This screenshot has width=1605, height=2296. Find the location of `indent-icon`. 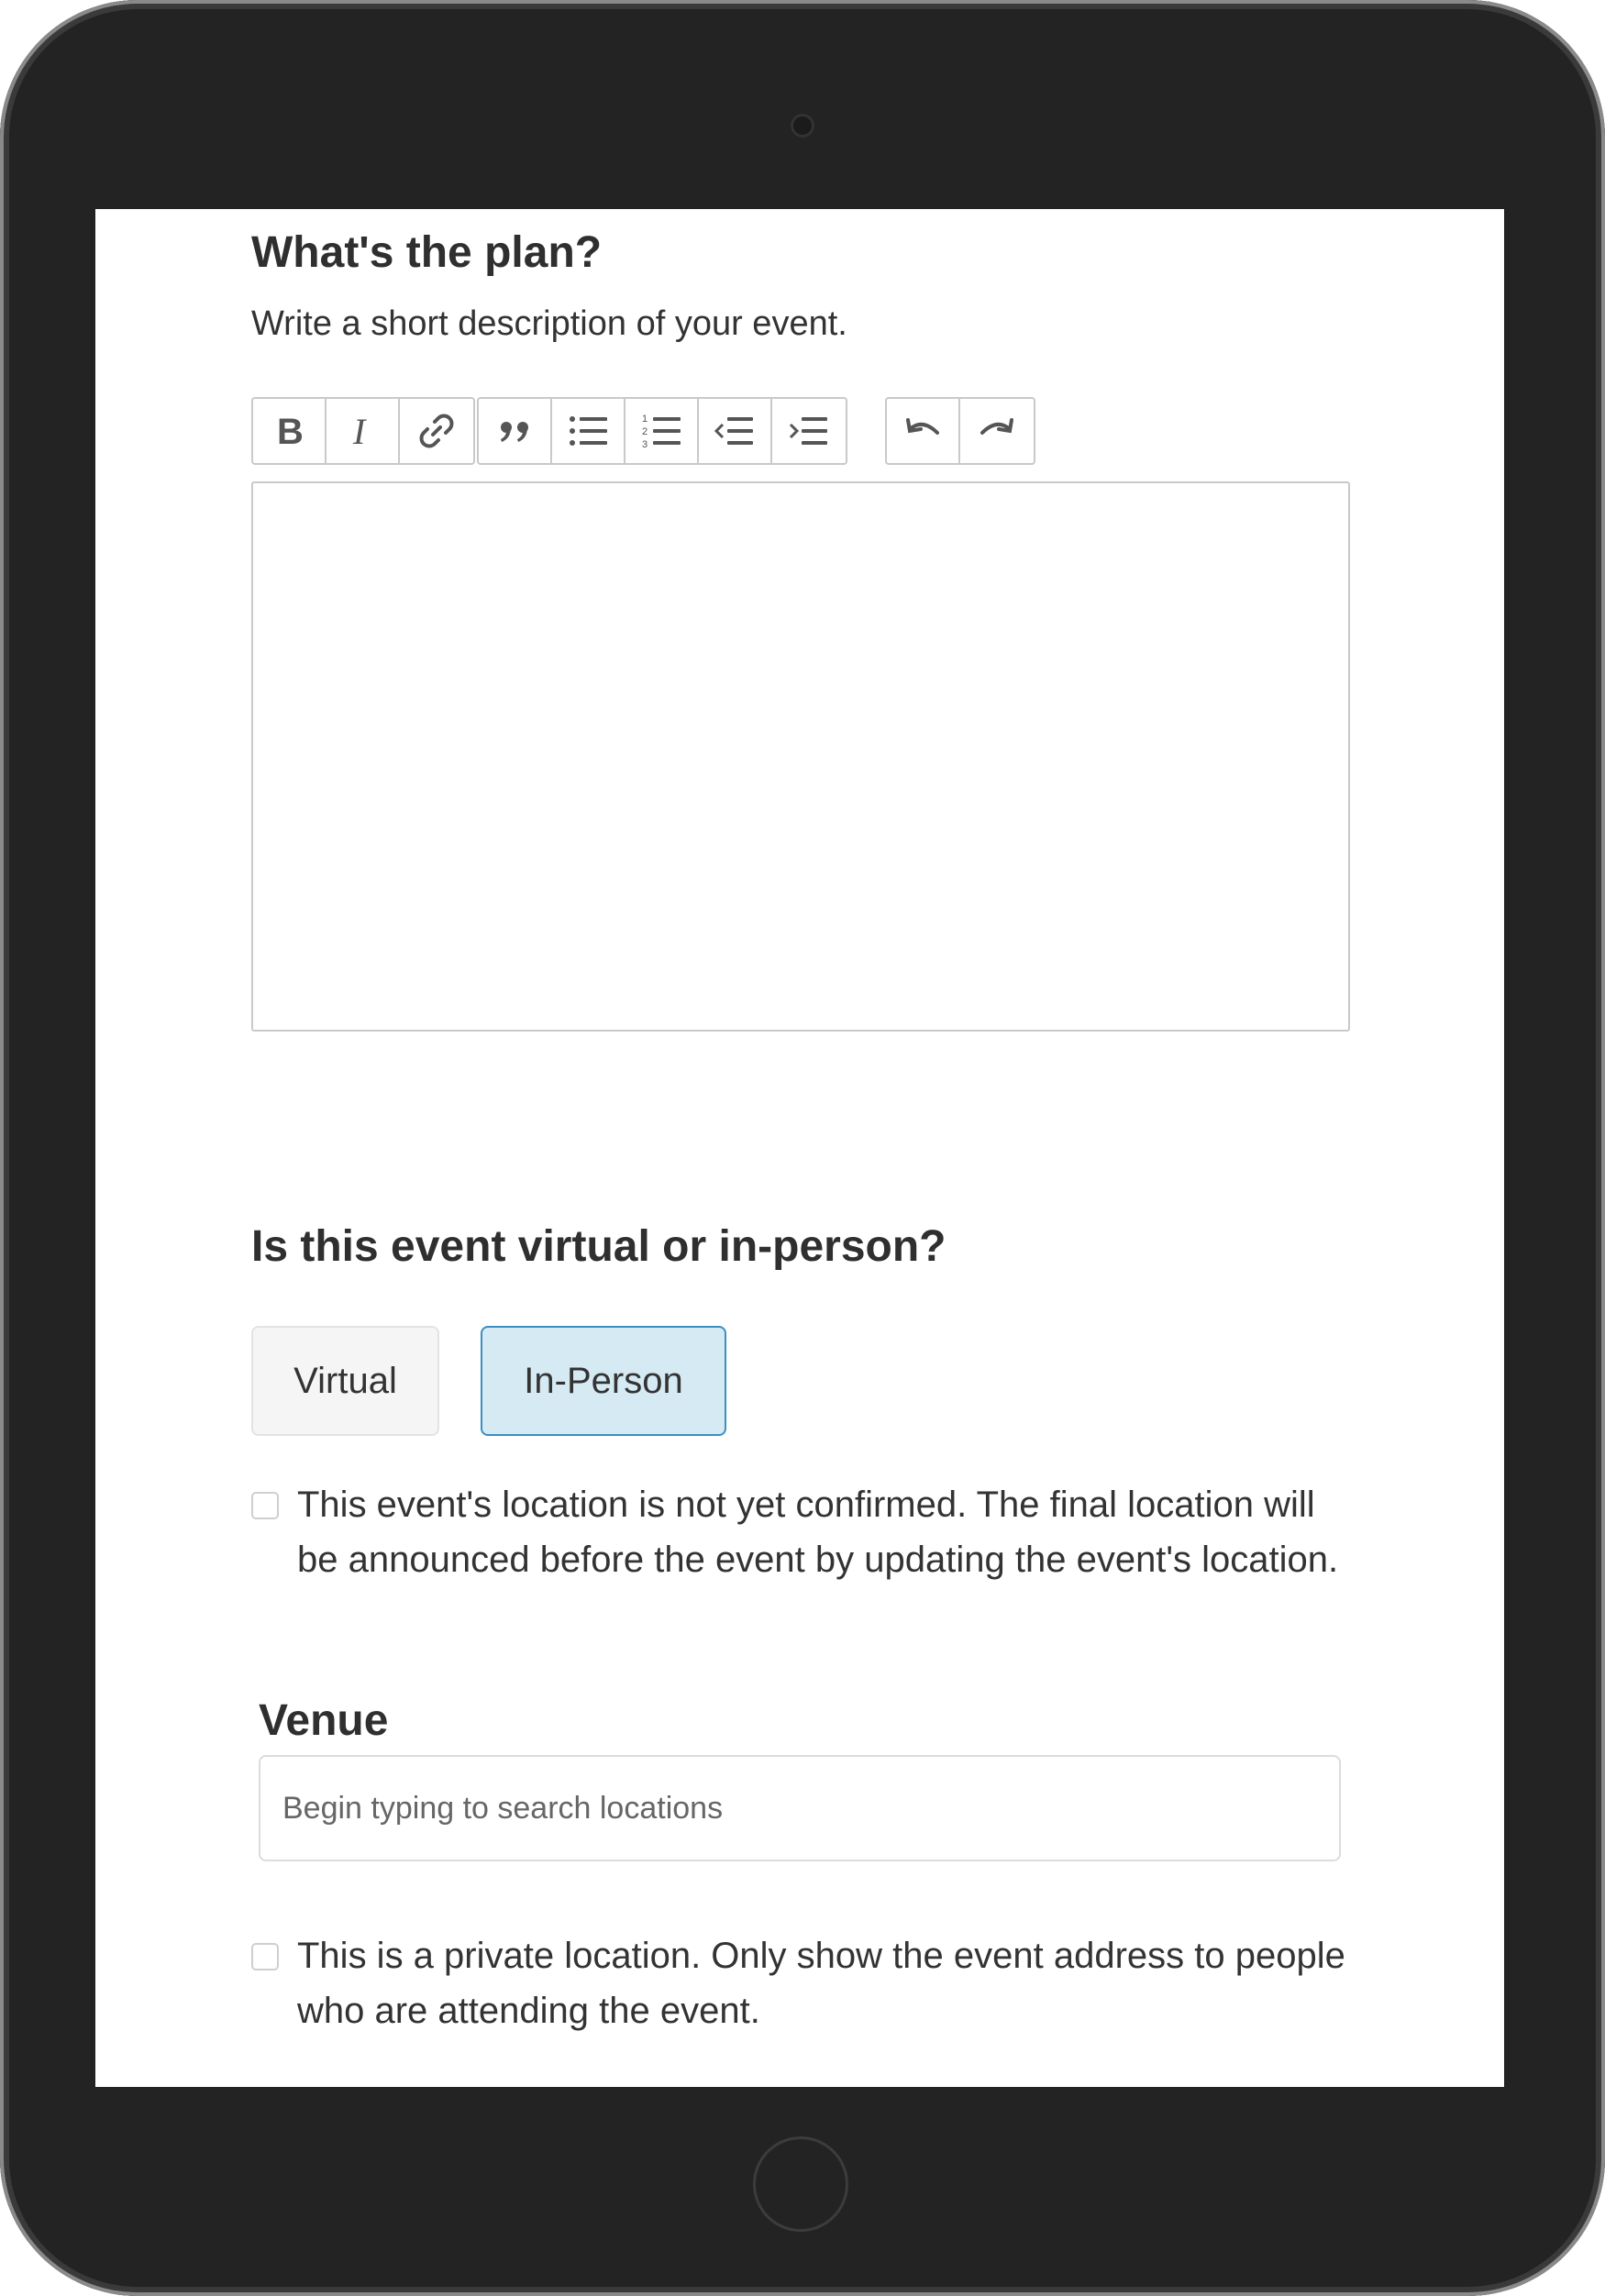

indent-icon is located at coordinates (808, 431).